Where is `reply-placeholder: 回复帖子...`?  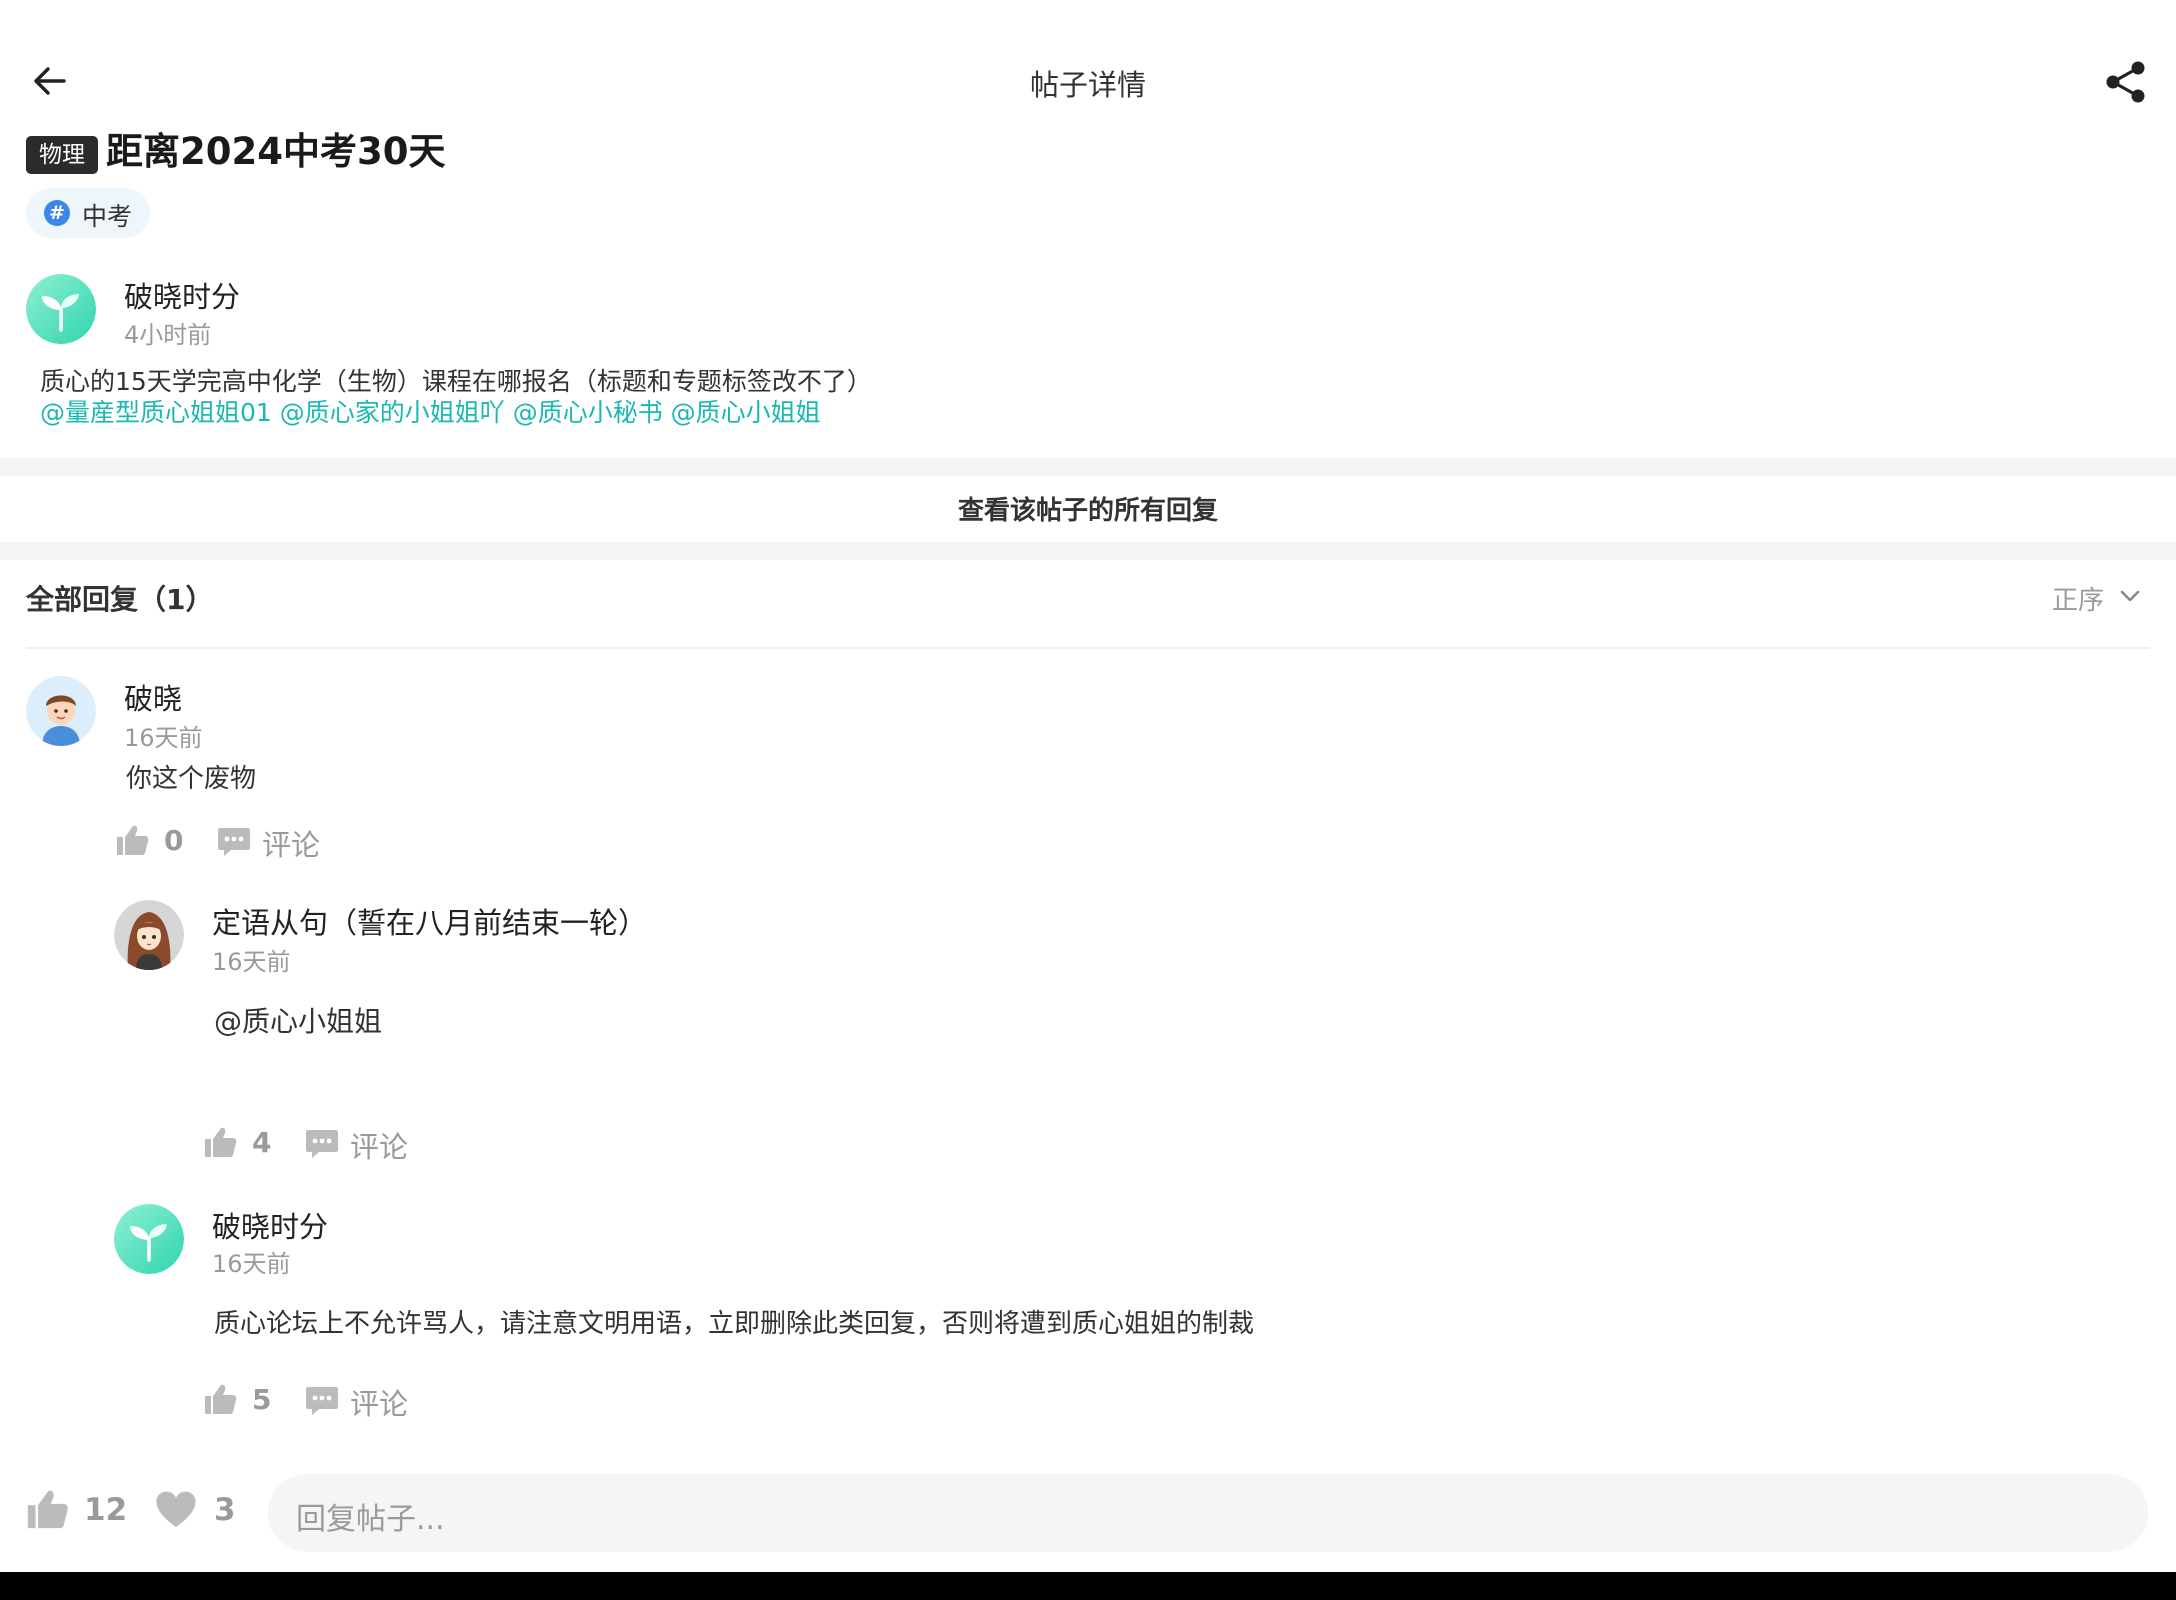 reply-placeholder: 回复帖子... is located at coordinates (370, 1519).